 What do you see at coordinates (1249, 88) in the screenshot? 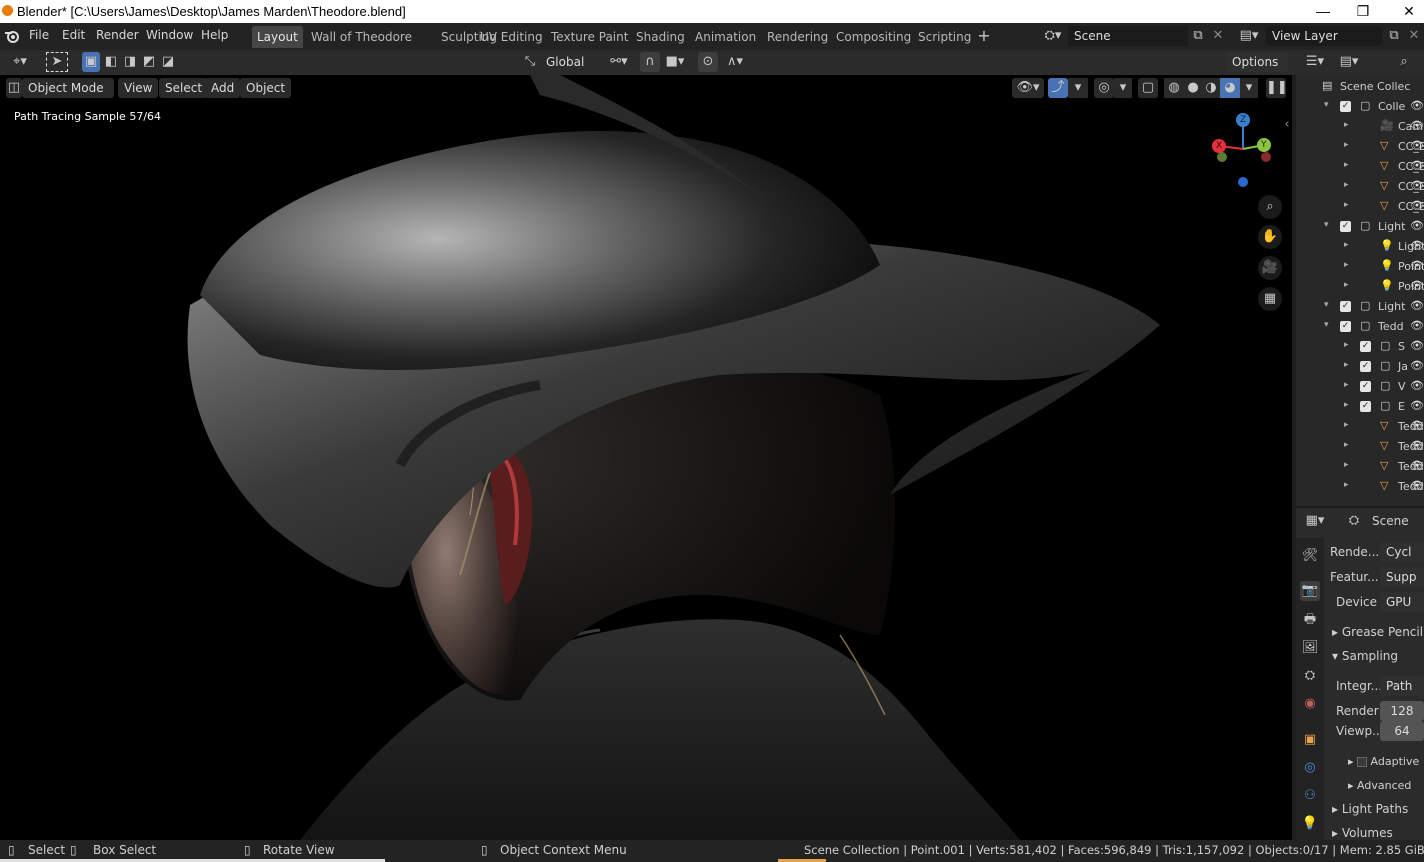
I see `shading-dropdown-icon: ▾` at bounding box center [1249, 88].